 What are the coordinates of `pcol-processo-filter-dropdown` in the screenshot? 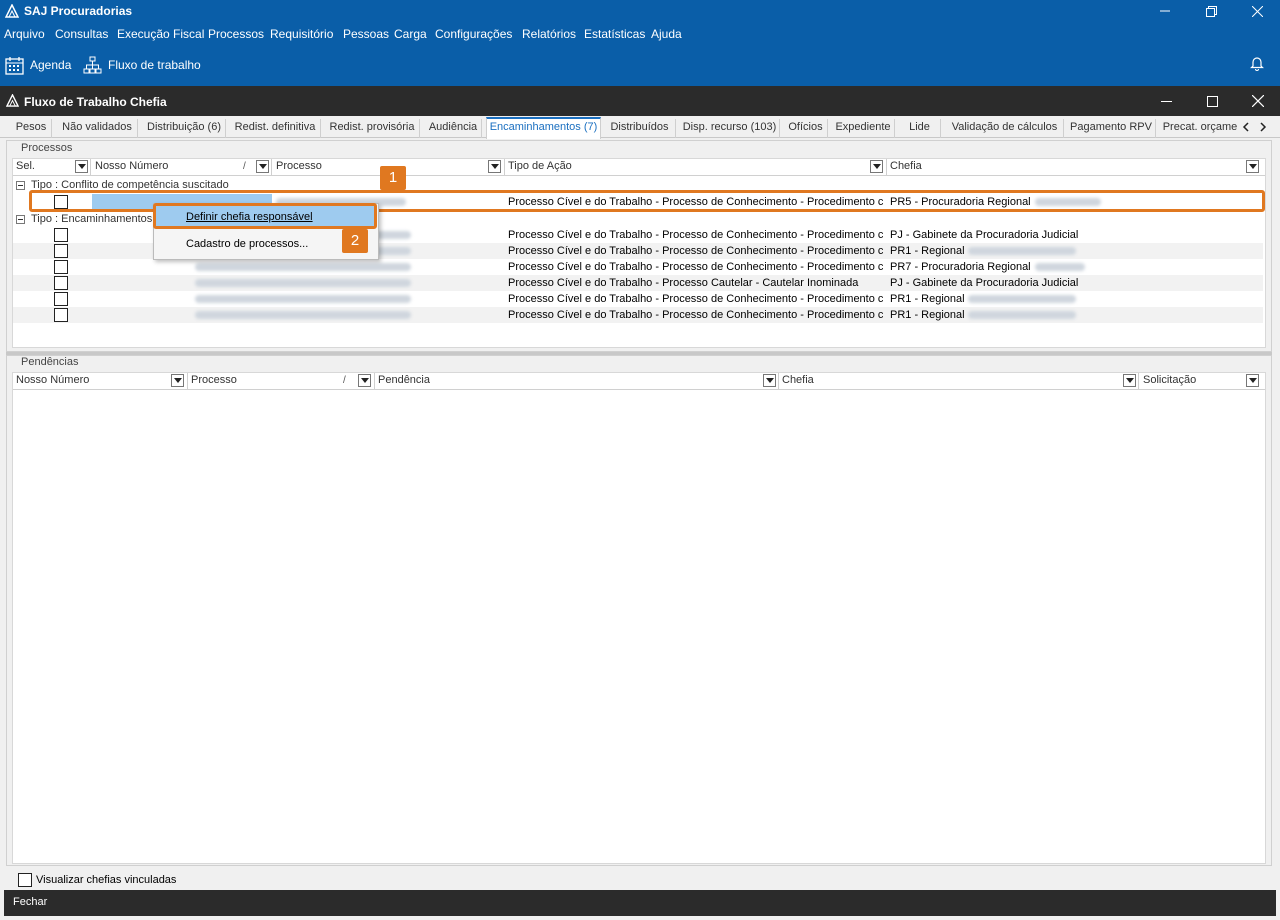 It's located at (364, 380).